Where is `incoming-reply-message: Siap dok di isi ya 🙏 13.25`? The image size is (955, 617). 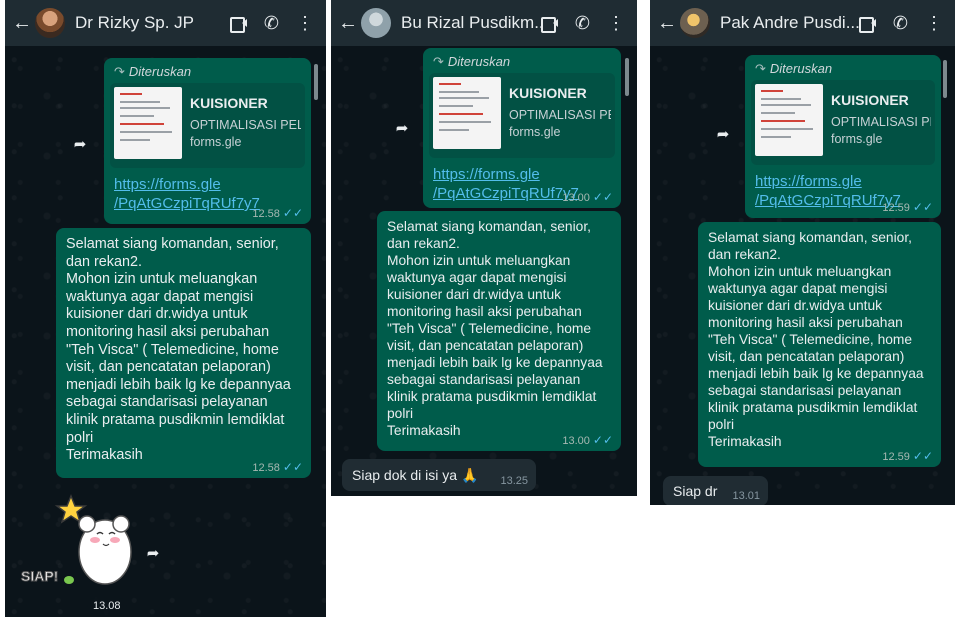 incoming-reply-message: Siap dok di isi ya 🙏 13.25 is located at coordinates (439, 475).